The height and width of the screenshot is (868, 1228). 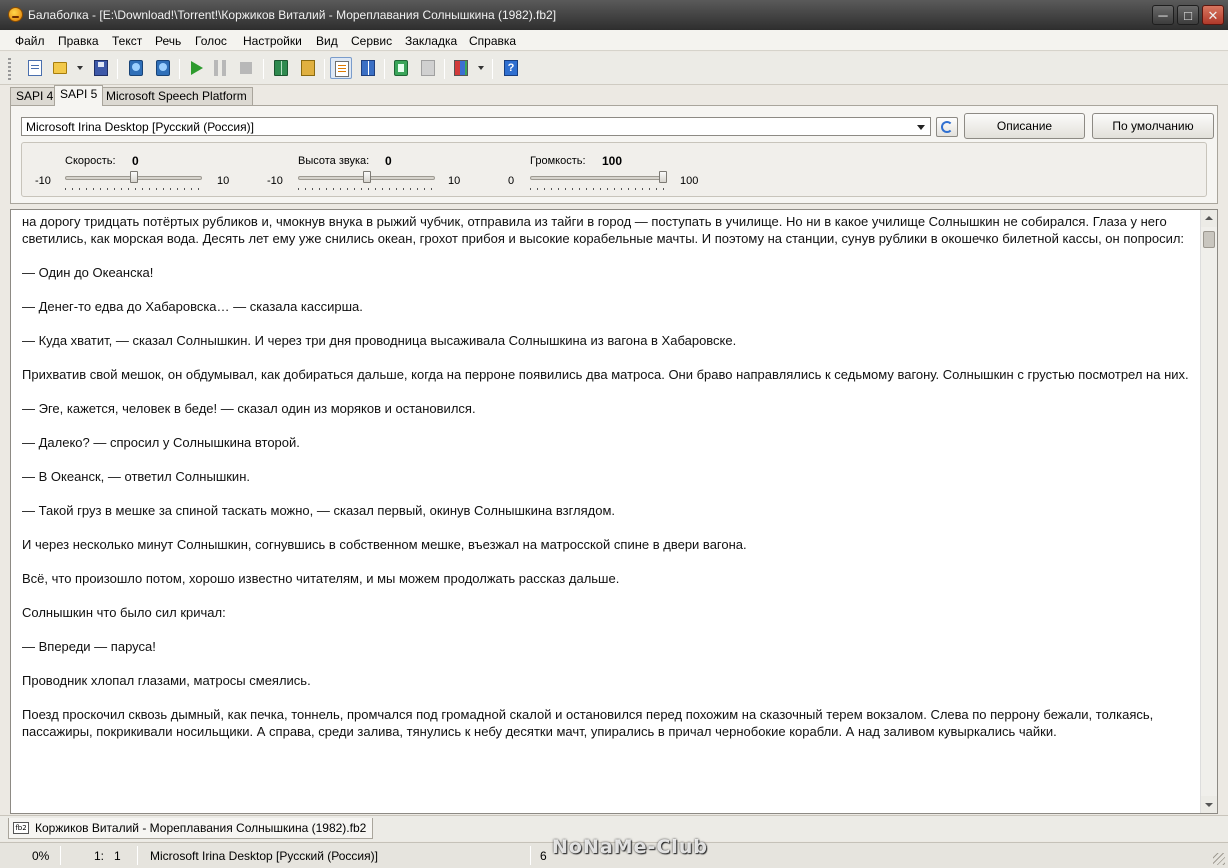 I want to click on tab-sapi5: SAPI 5, so click(x=79, y=95).